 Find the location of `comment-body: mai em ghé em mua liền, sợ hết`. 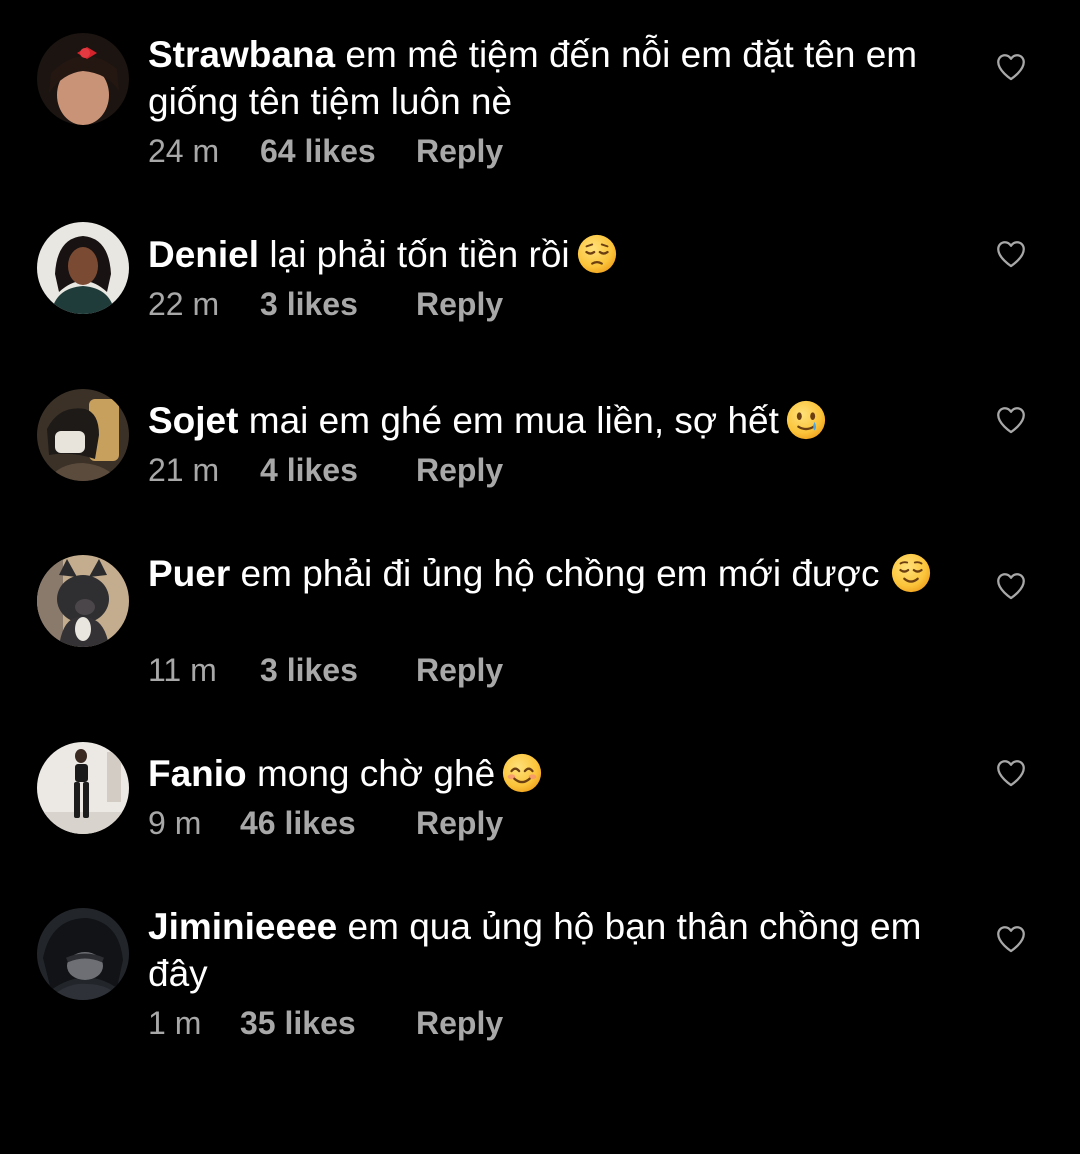

comment-body: mai em ghé em mua liền, sợ hết is located at coordinates (513, 420).